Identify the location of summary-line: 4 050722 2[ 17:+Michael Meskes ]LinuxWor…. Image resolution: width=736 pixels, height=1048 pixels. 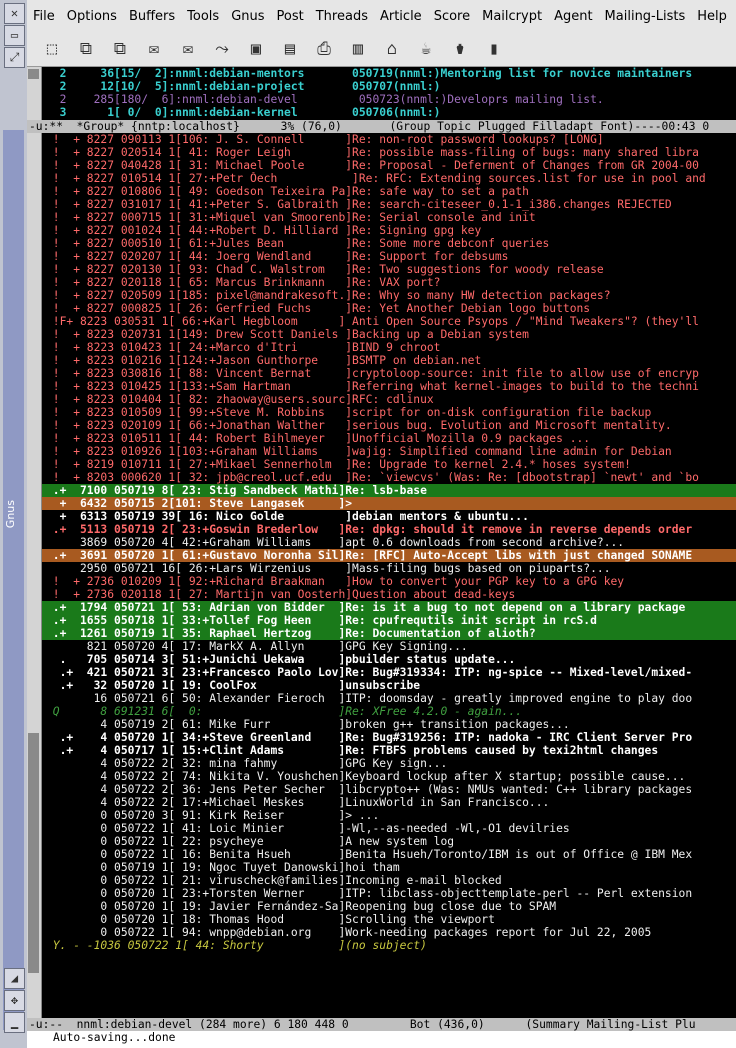
(389, 802).